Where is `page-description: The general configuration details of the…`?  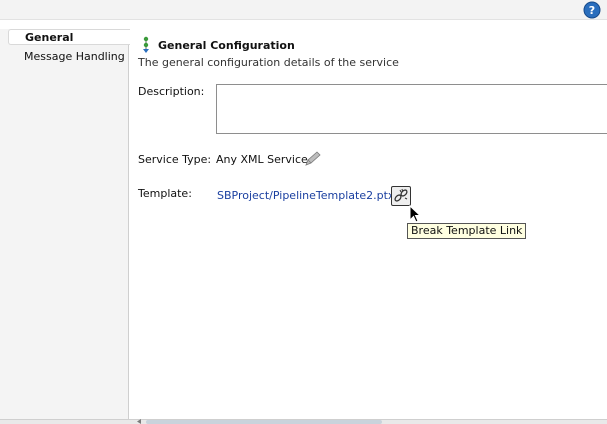 page-description: The general configuration details of the… is located at coordinates (268, 62).